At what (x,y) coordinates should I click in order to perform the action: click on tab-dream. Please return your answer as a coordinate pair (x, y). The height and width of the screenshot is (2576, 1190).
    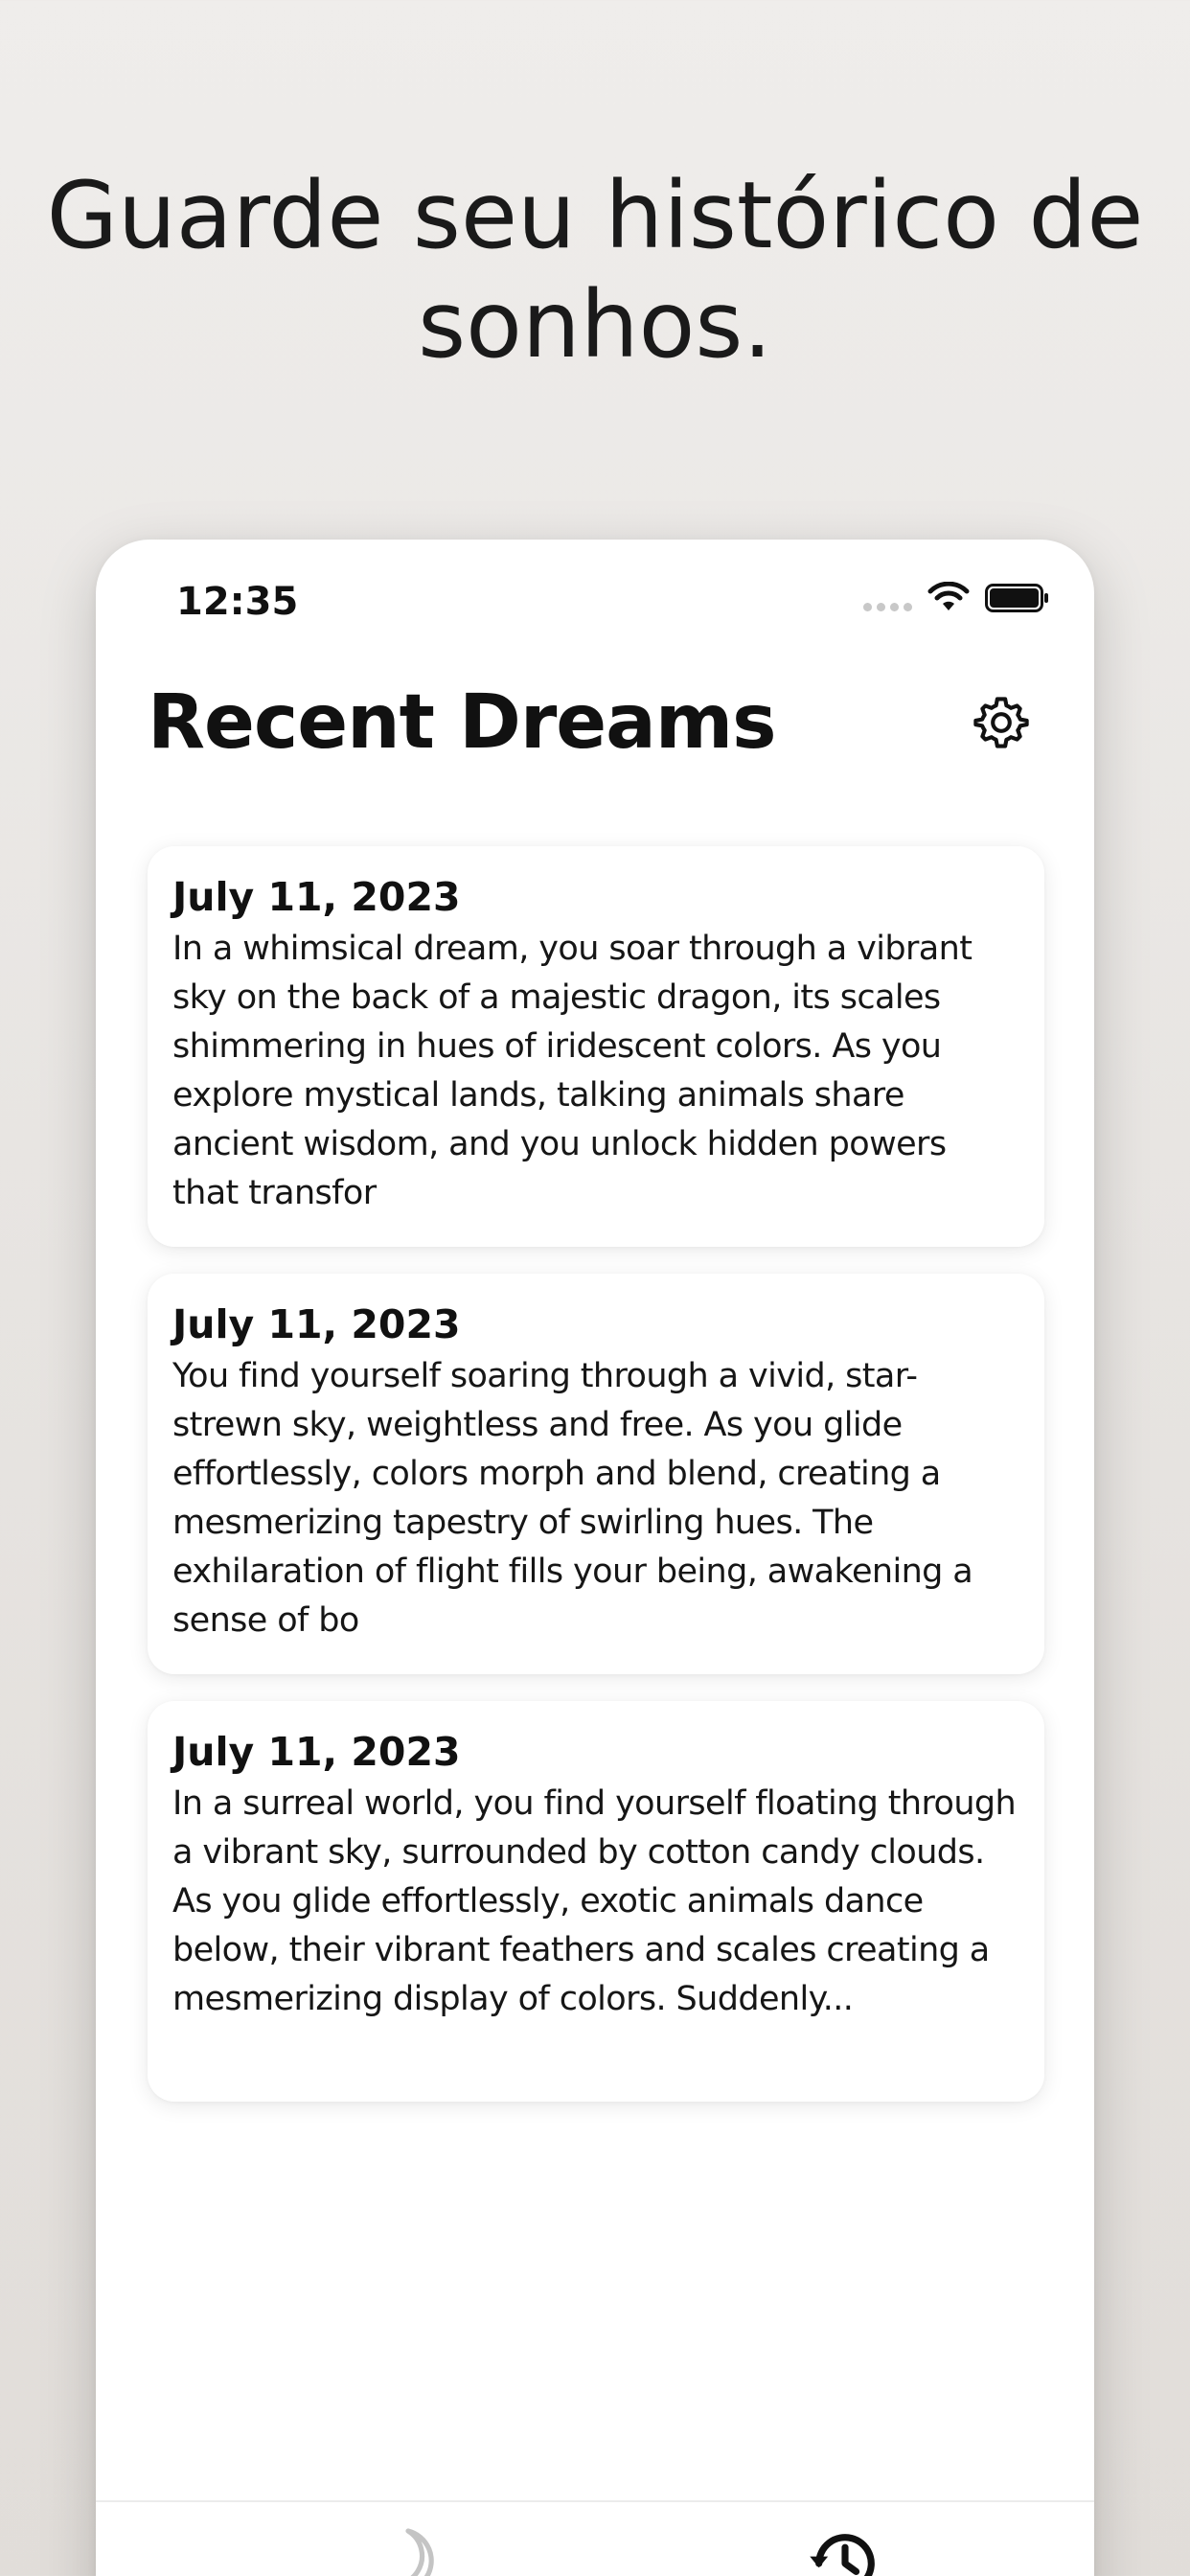
    Looking at the image, I should click on (401, 2549).